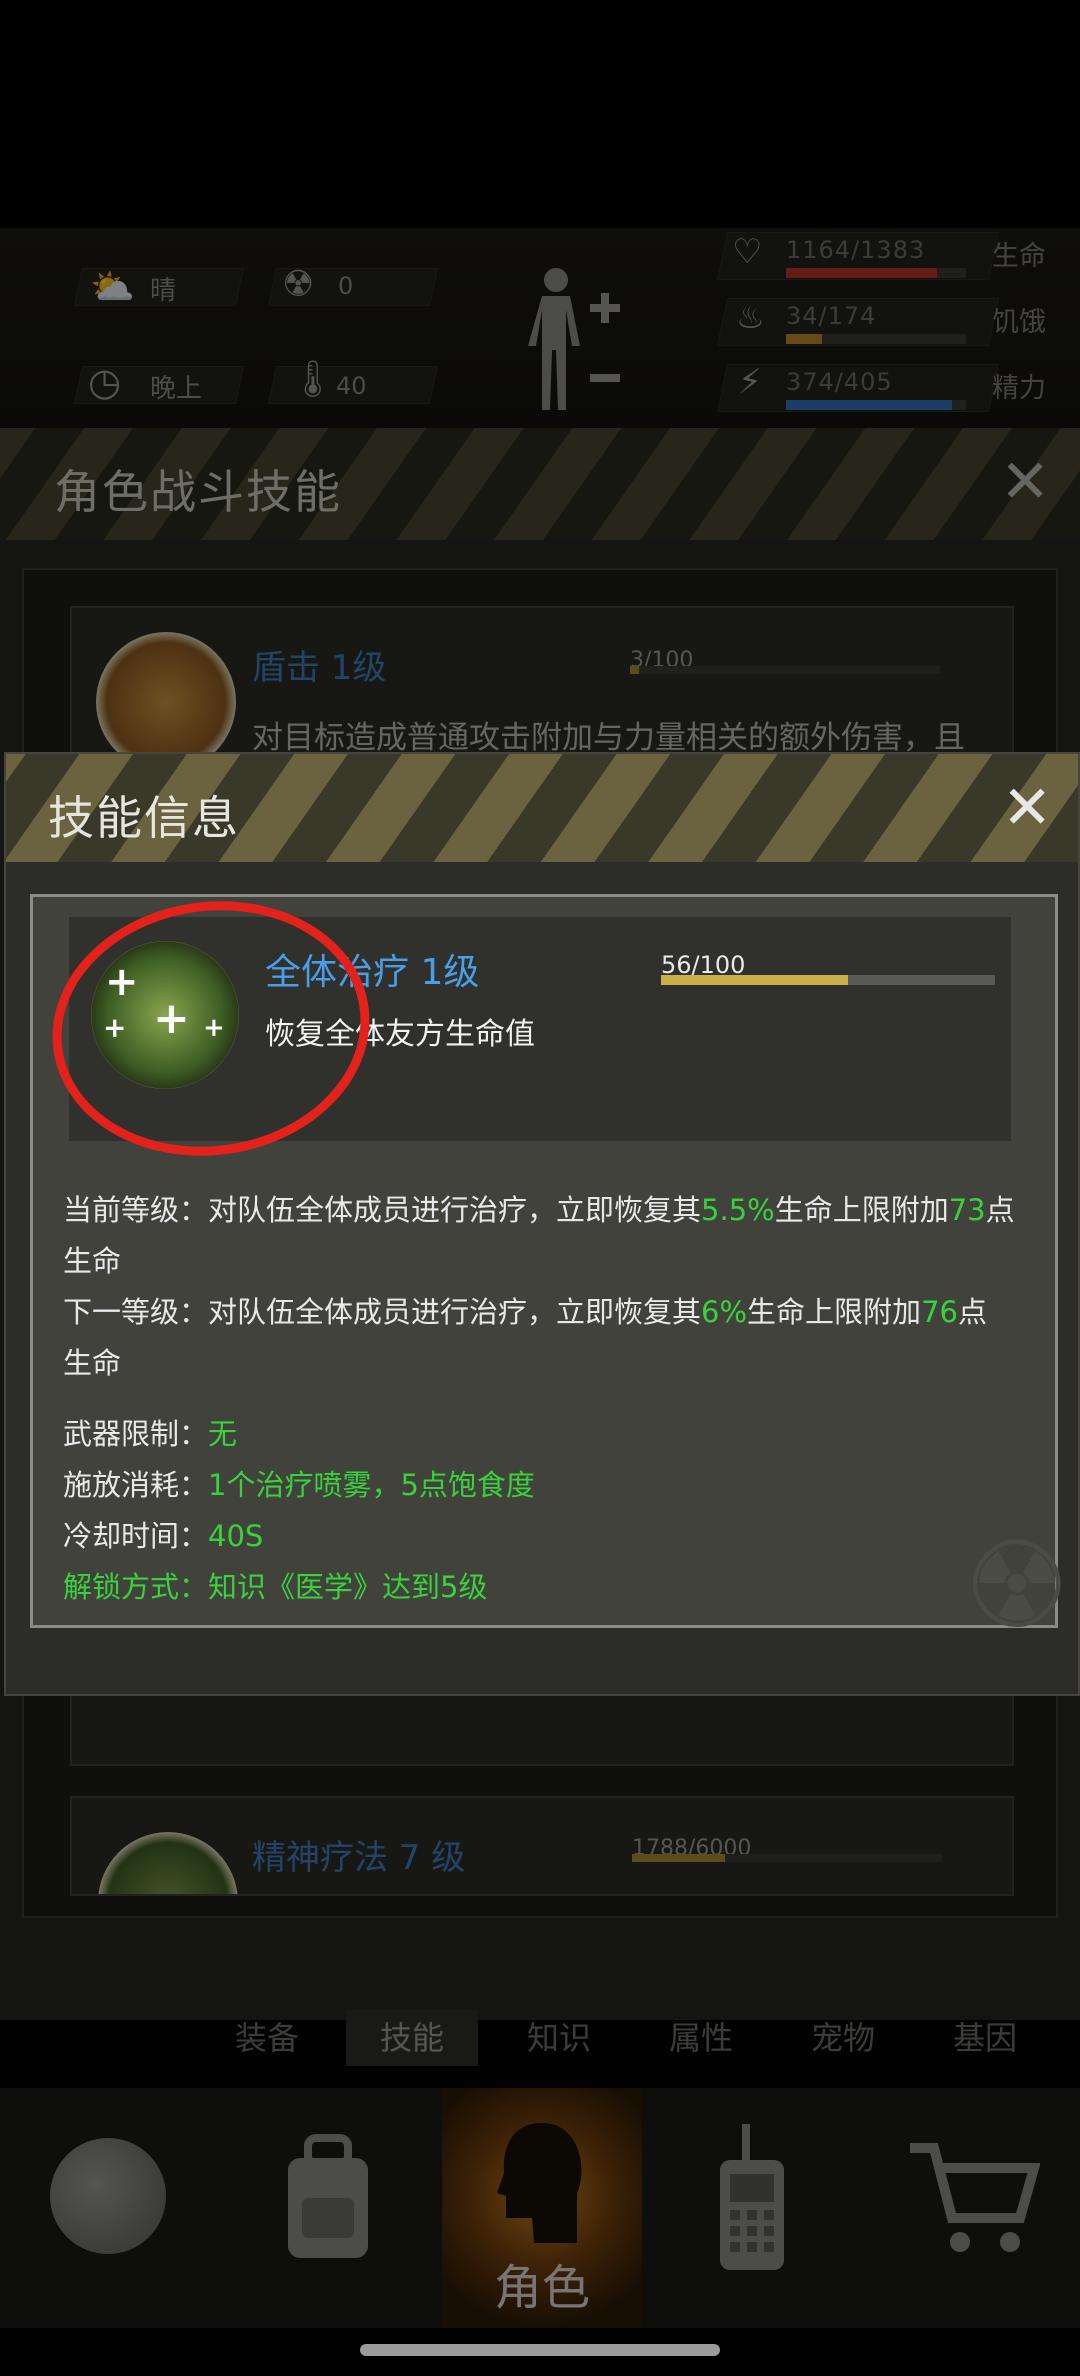 This screenshot has height=2376, width=1080. I want to click on next-level-pct: 6%, so click(724, 1312).